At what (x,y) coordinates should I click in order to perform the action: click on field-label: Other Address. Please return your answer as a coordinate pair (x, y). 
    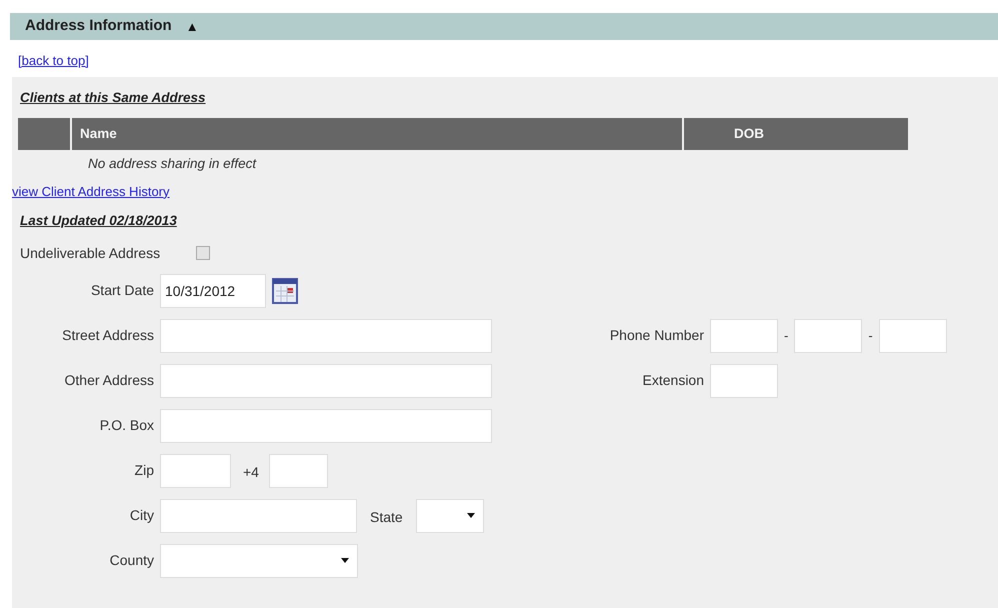
    Looking at the image, I should click on (109, 380).